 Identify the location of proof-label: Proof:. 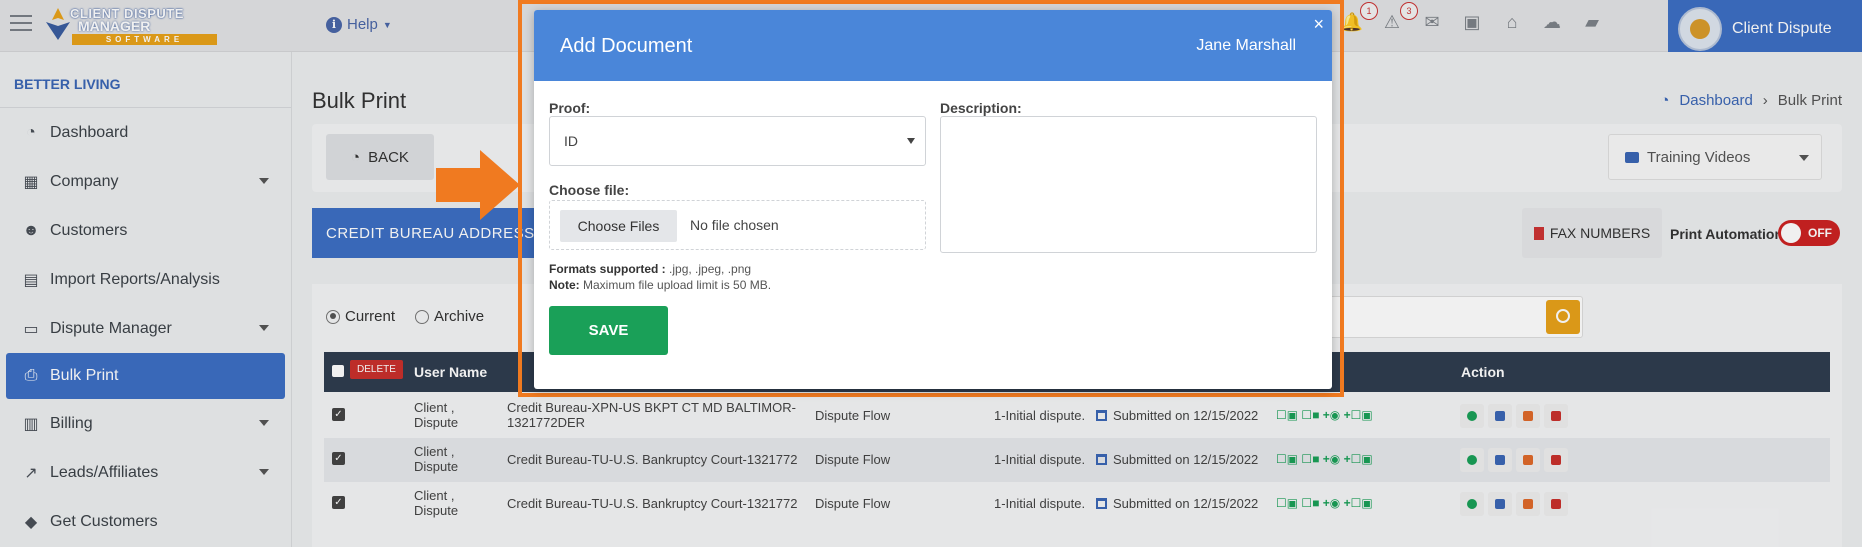
(570, 108).